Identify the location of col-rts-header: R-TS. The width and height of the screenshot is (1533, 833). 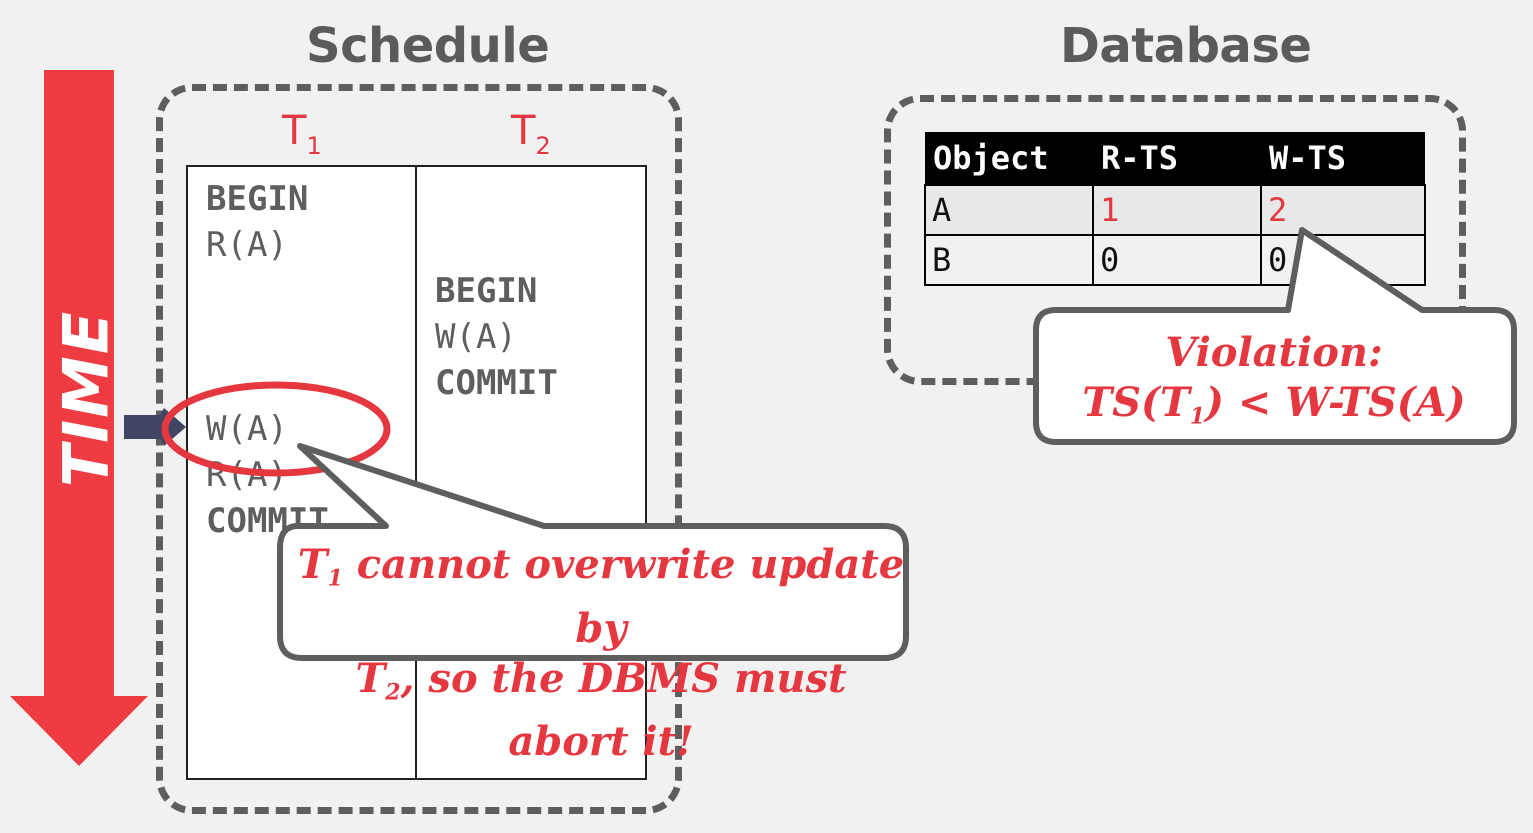
(1177, 158).